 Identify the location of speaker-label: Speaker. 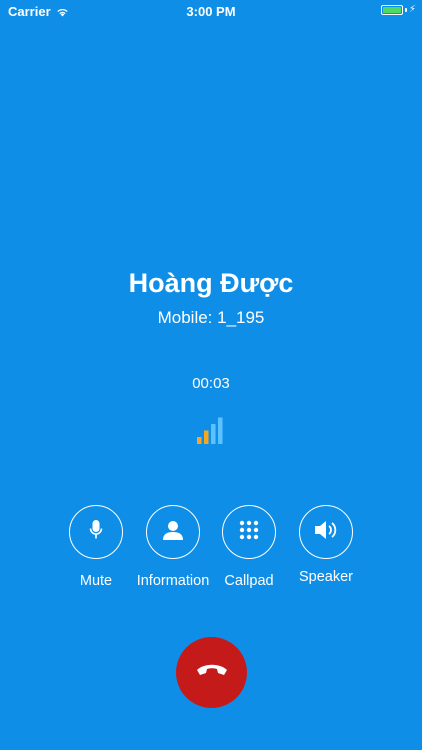
(325, 577).